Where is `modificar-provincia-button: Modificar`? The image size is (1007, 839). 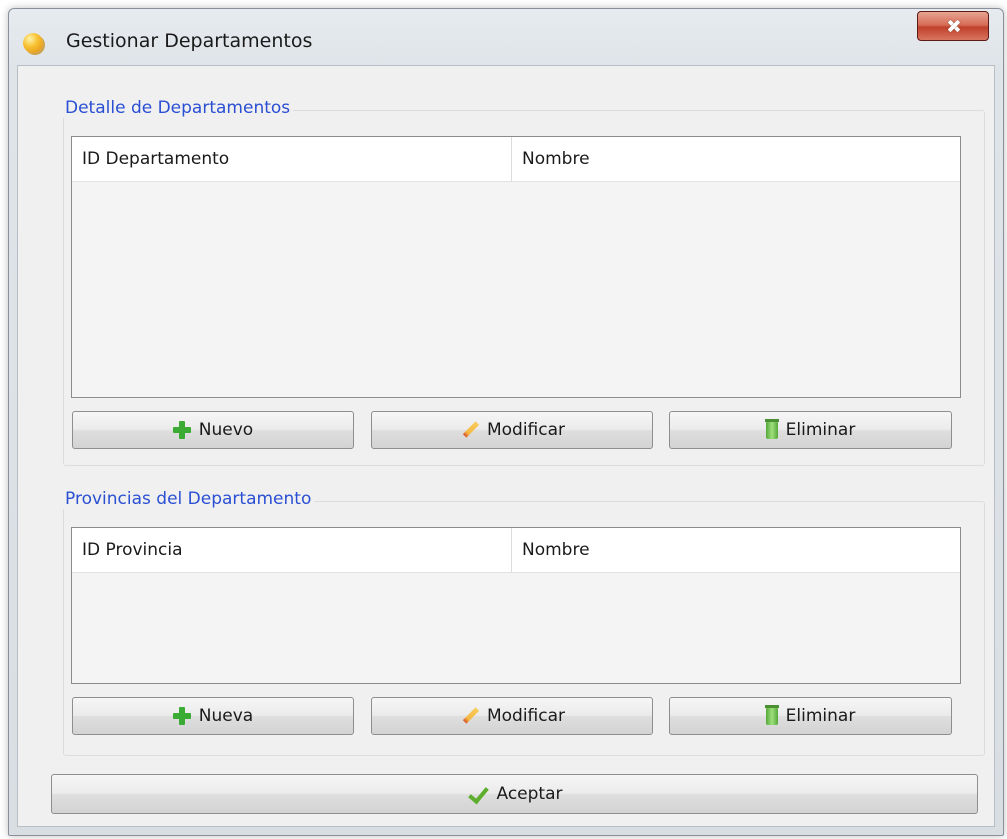 modificar-provincia-button: Modificar is located at coordinates (512, 716).